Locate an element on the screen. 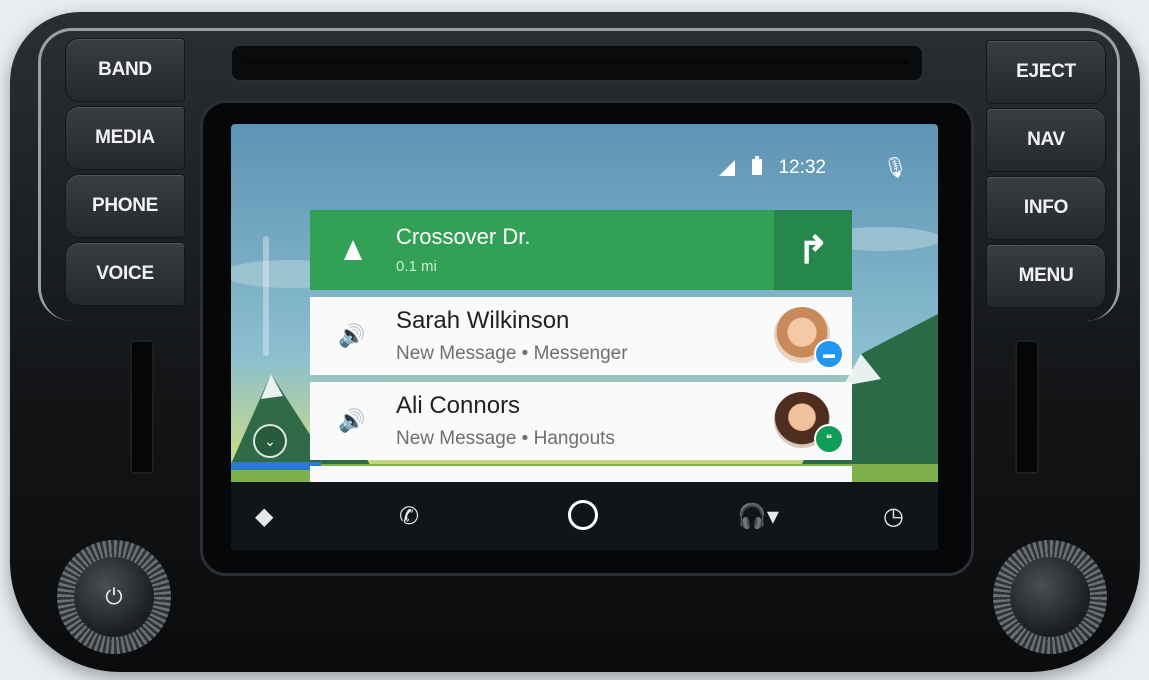 This screenshot has width=1149, height=680. message-card: 🔊 Ali Connors New Message • Hangouts ❝ is located at coordinates (581, 421).